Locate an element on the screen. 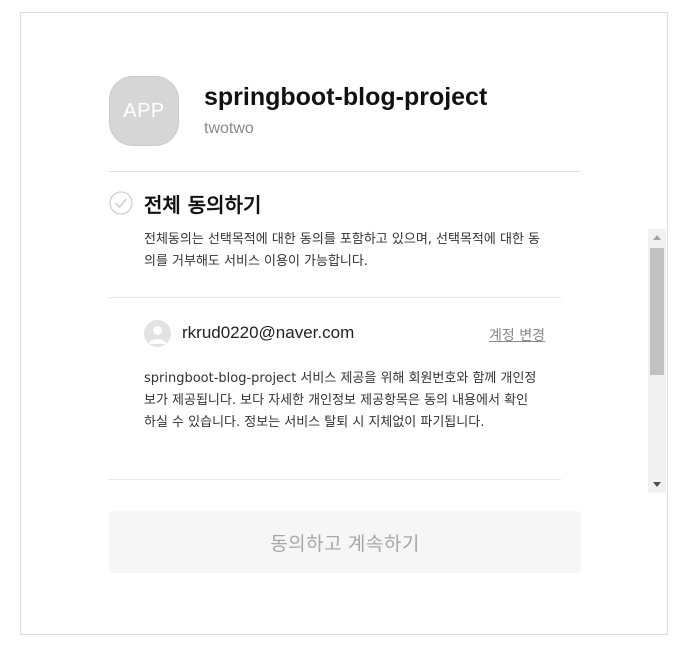 This screenshot has width=677, height=651. user-silhouette-icon is located at coordinates (157, 335).